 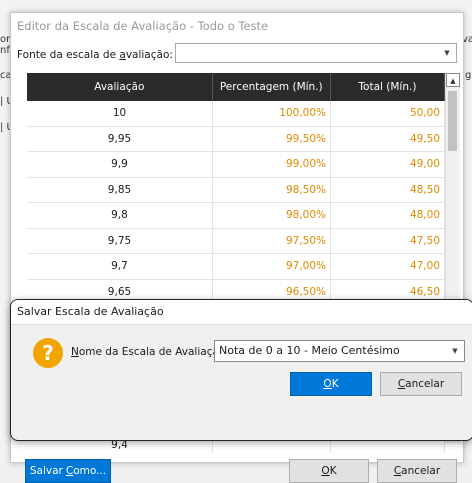 What do you see at coordinates (388, 87) in the screenshot?
I see `column-header-total: Total (Mín.)` at bounding box center [388, 87].